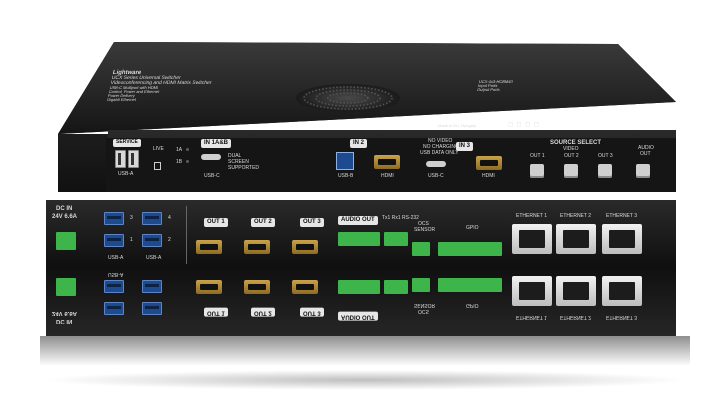 The image size is (705, 407). What do you see at coordinates (488, 176) in the screenshot?
I see `in3-hdmi-label: HDMI` at bounding box center [488, 176].